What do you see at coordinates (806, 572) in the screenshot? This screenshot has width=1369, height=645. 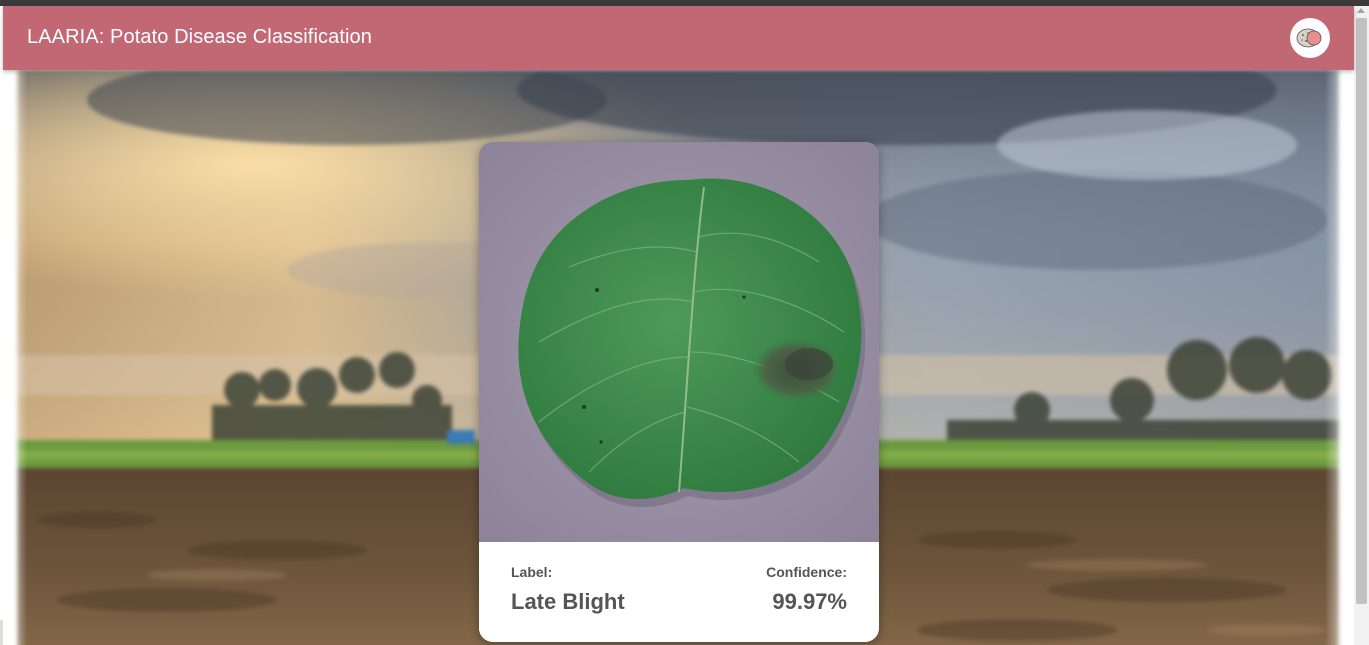 I see `confidence-heading: Confidence:` at bounding box center [806, 572].